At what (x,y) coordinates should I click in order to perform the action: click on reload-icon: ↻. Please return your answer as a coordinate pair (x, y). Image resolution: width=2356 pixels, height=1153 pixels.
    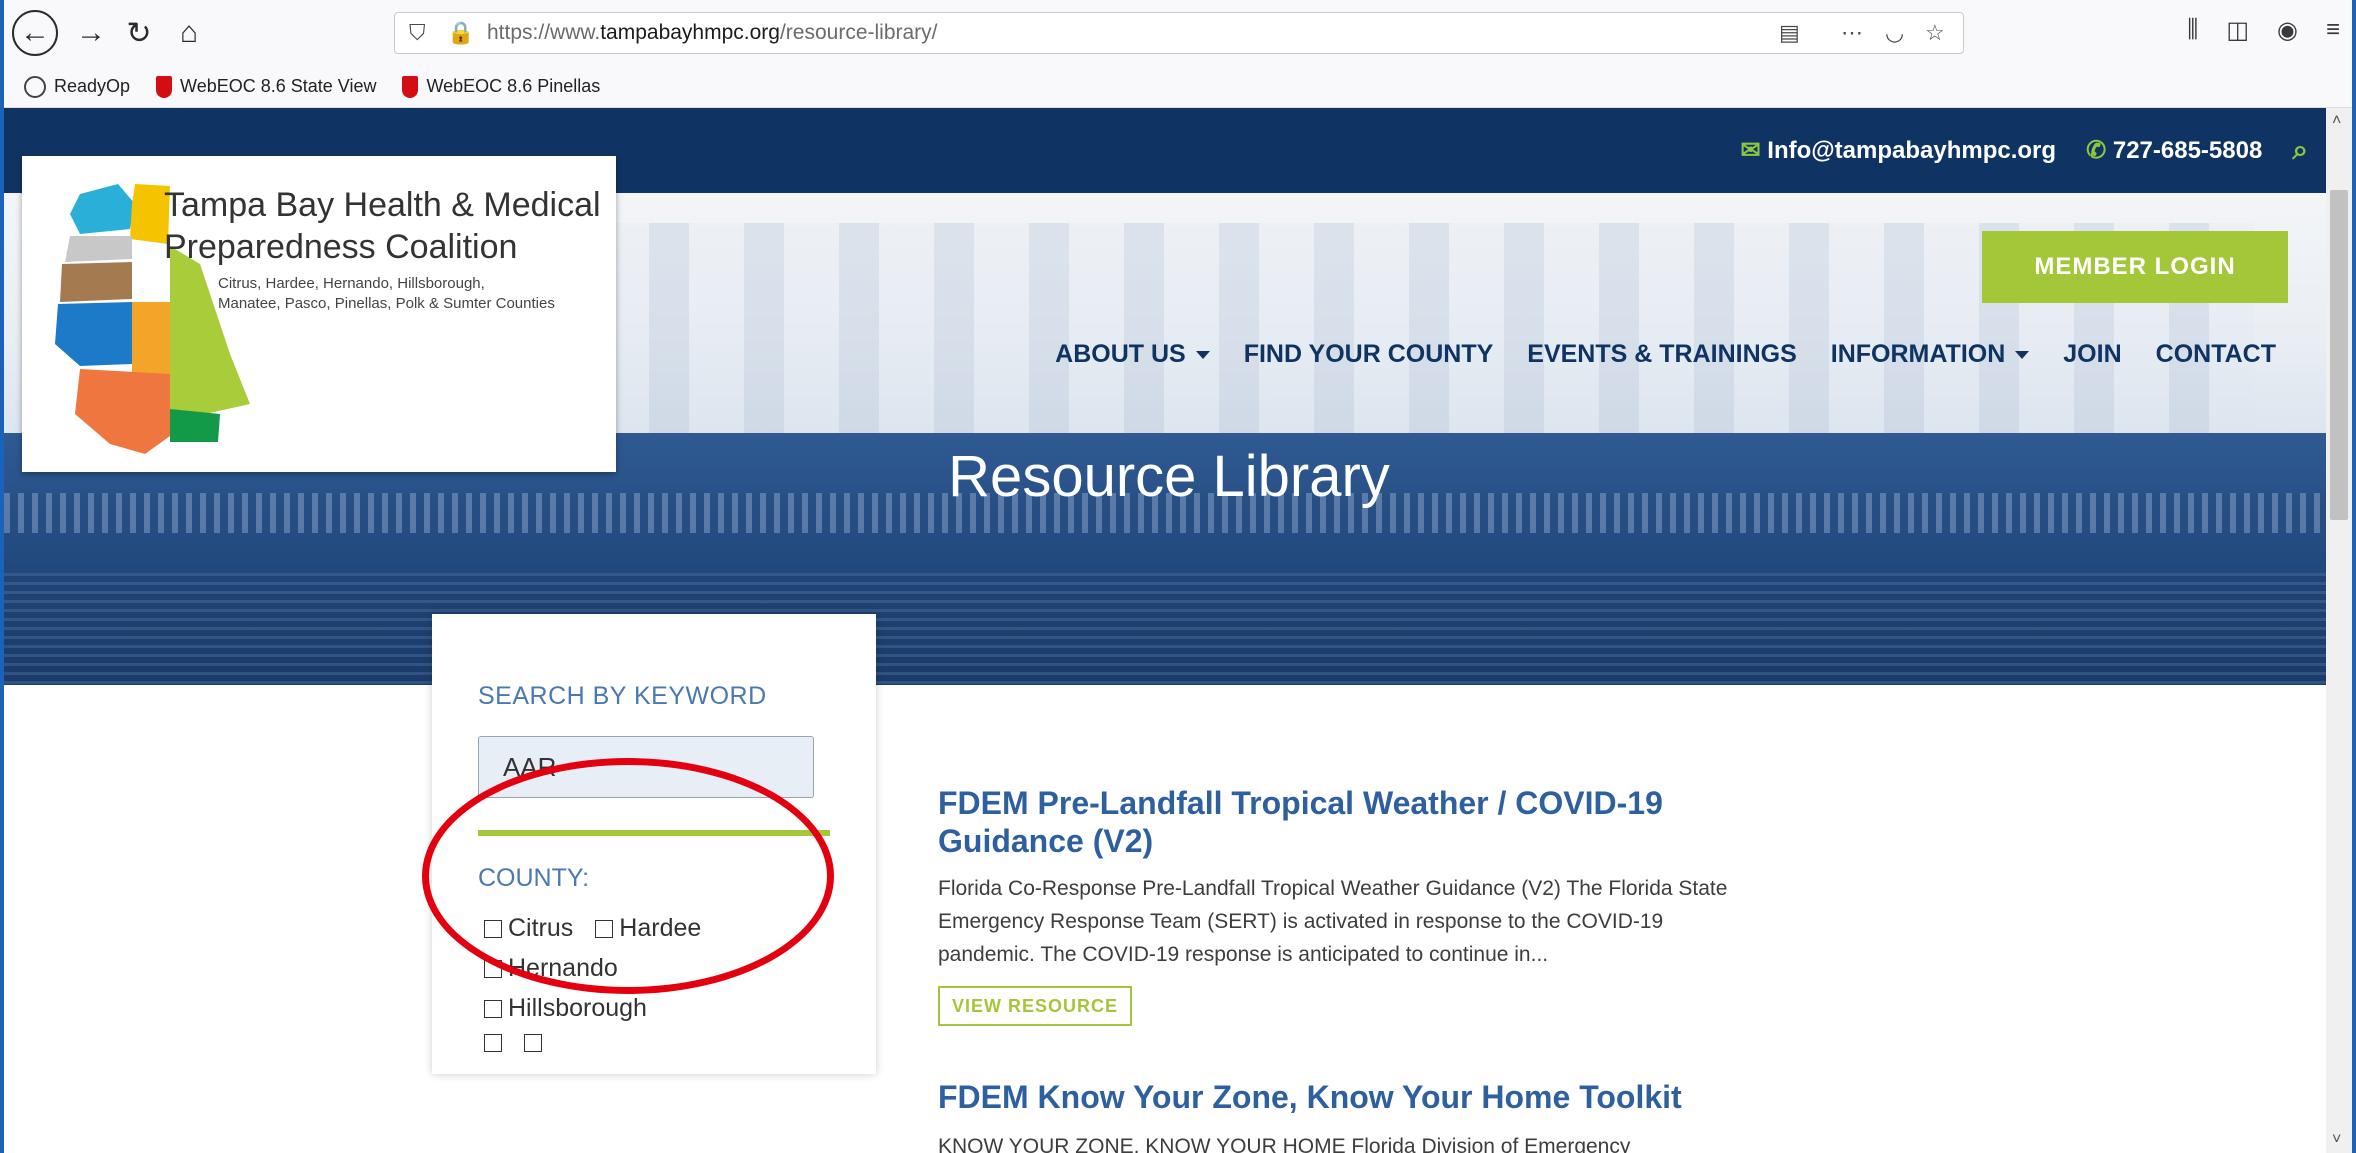
    Looking at the image, I should click on (139, 33).